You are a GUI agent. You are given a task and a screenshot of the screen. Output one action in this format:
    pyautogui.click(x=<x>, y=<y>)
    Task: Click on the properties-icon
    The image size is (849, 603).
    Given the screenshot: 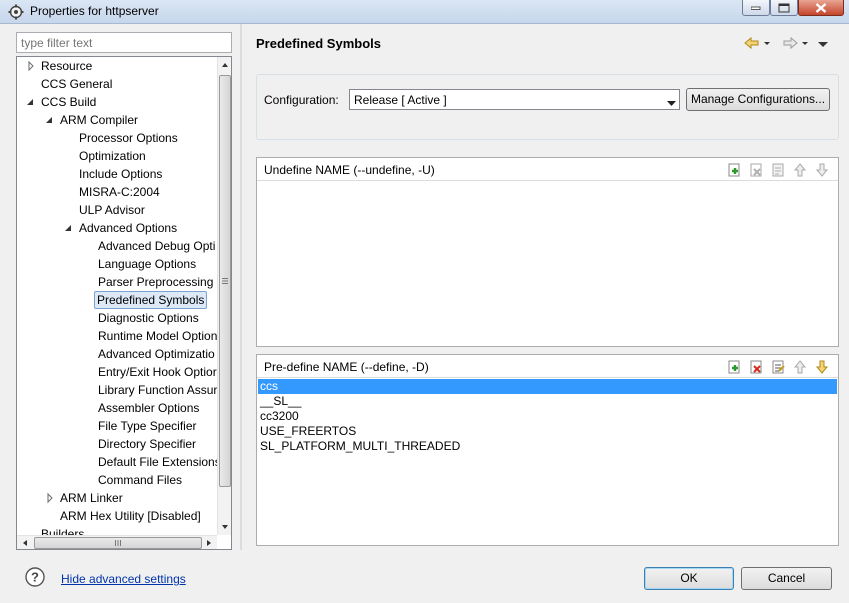 What is the action you would take?
    pyautogui.click(x=16, y=12)
    